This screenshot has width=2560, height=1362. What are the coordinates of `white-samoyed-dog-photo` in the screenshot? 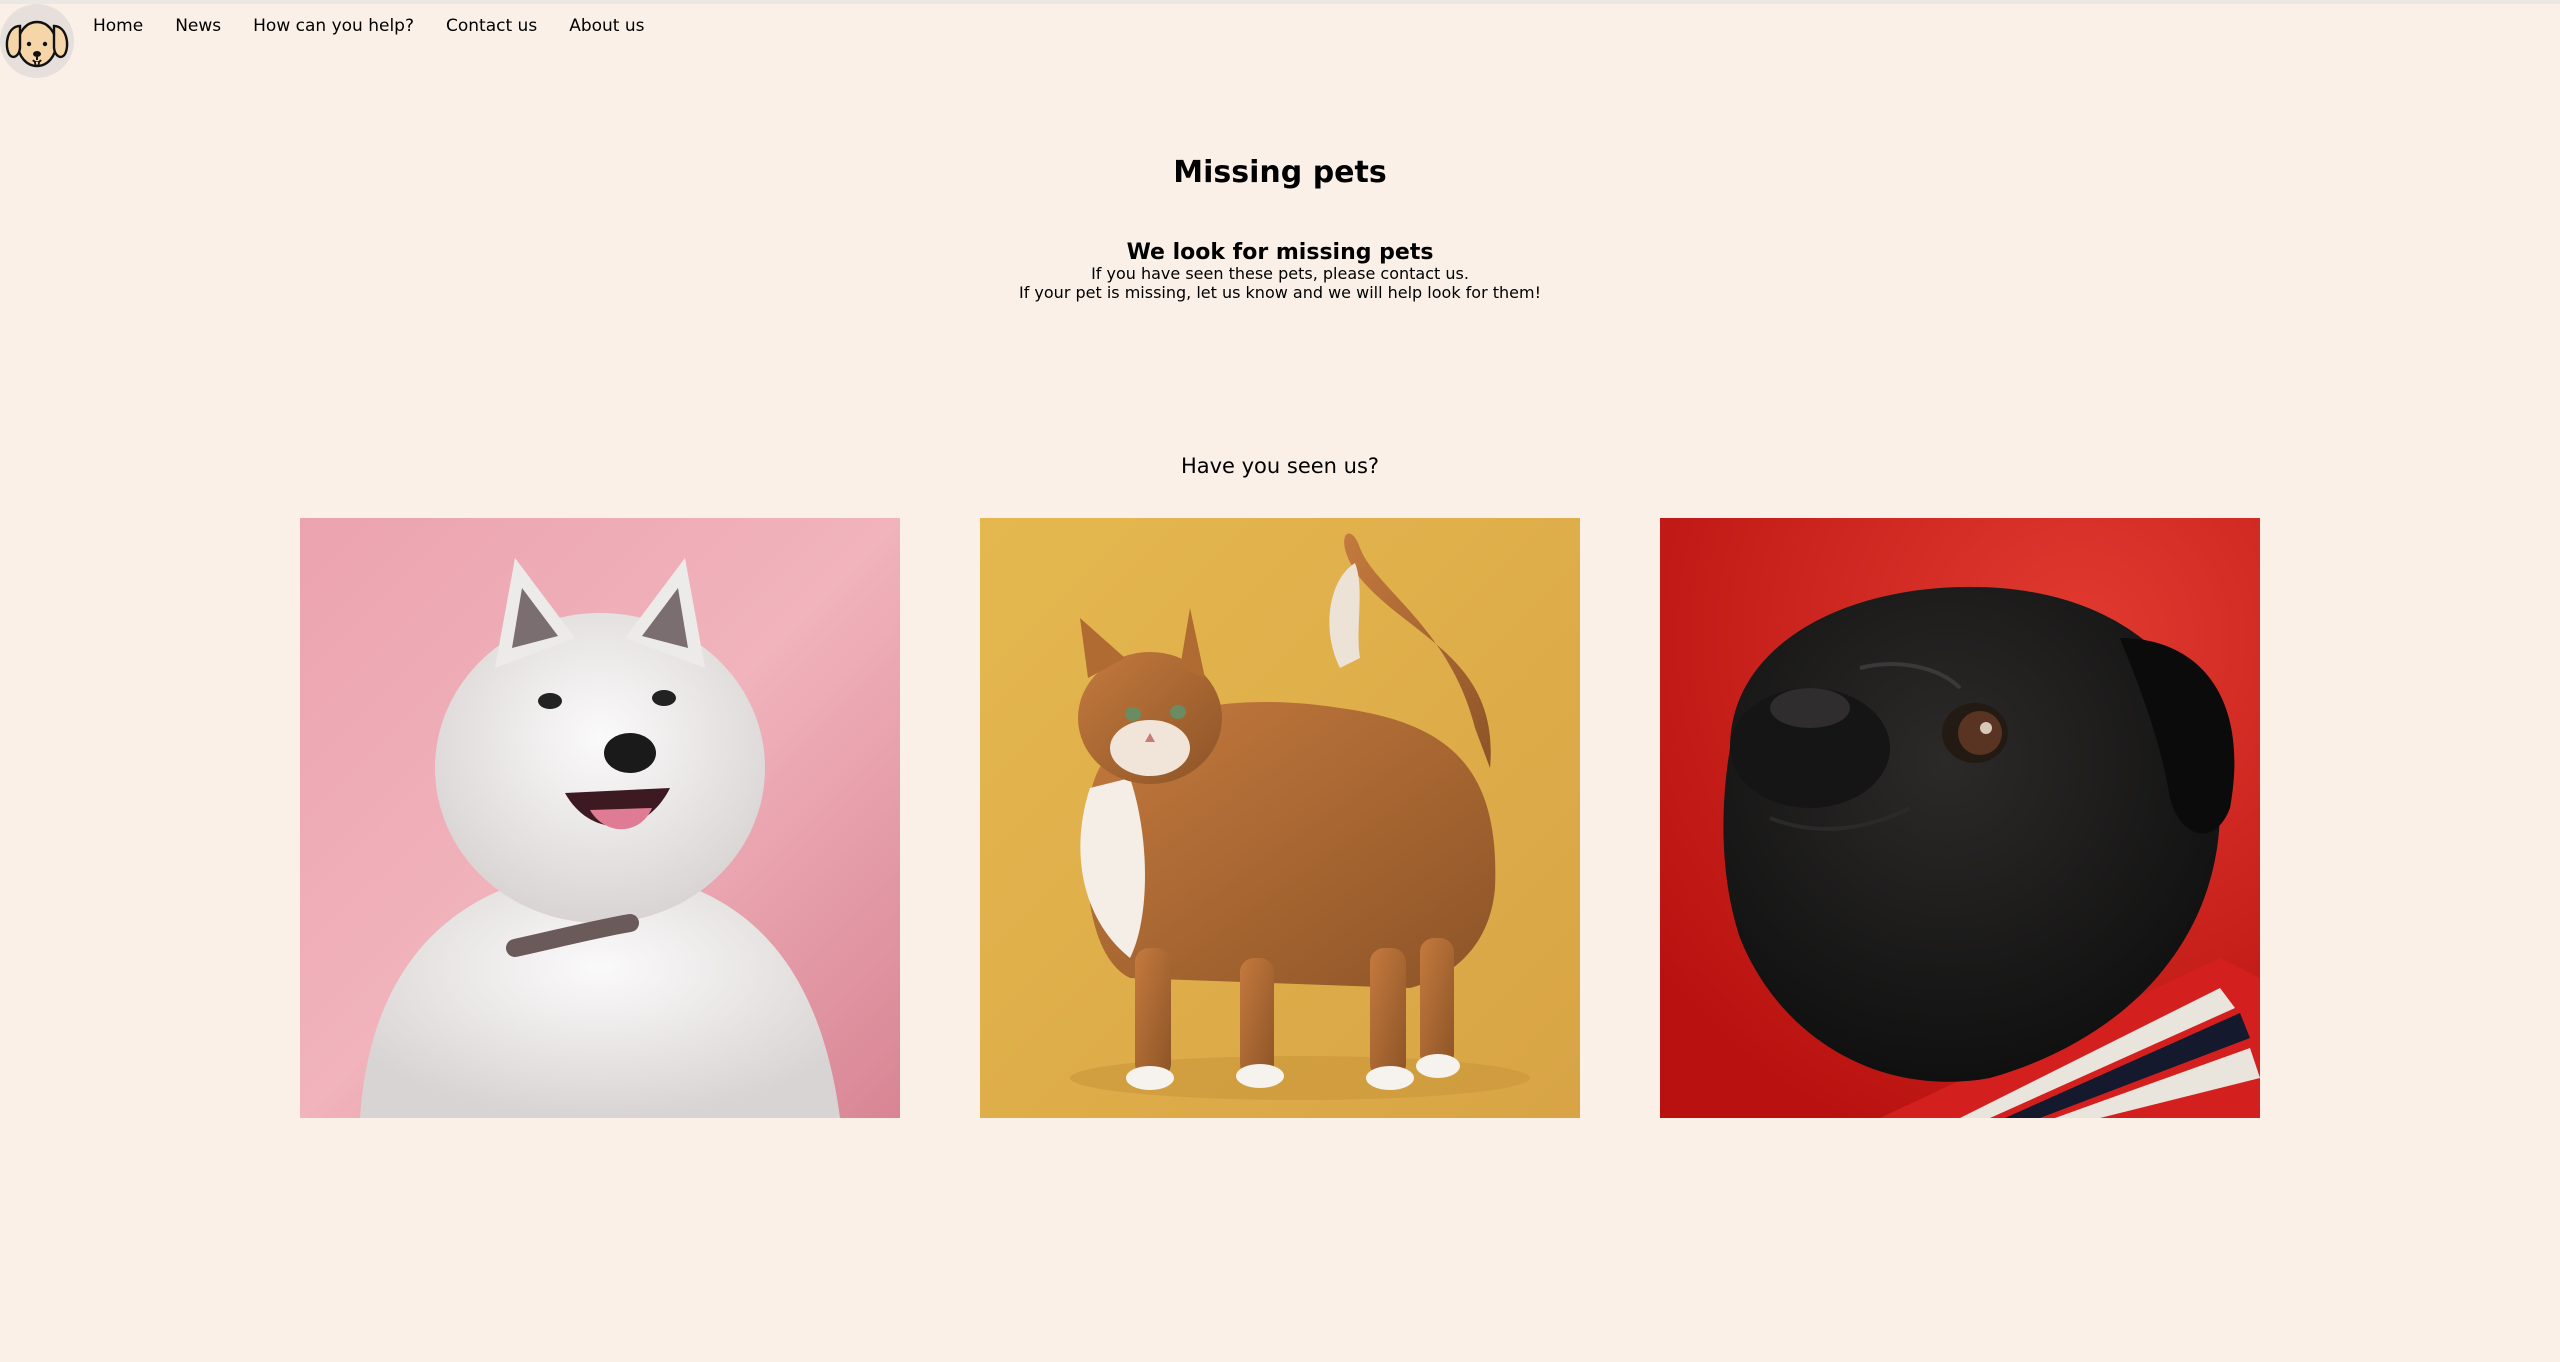 It's located at (600, 818).